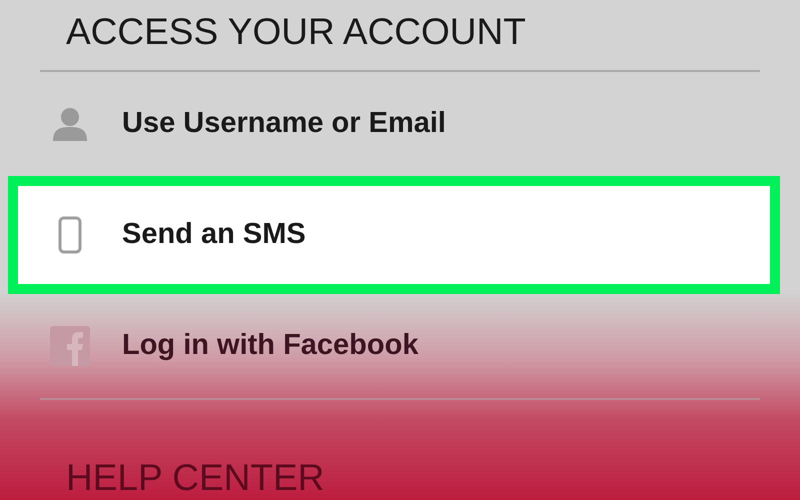 The image size is (800, 500). What do you see at coordinates (295, 32) in the screenshot?
I see `section-heading: ACCESS YOUR ACCOUNT` at bounding box center [295, 32].